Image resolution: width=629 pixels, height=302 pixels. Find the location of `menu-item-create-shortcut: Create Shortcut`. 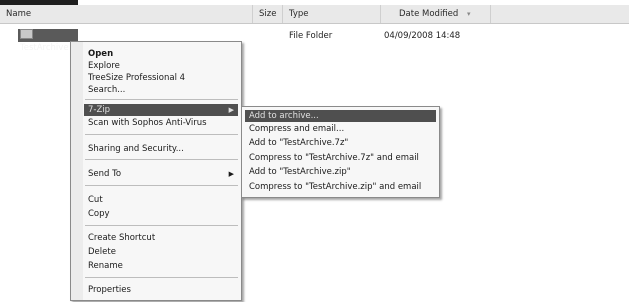

menu-item-create-shortcut: Create Shortcut is located at coordinates (161, 238).